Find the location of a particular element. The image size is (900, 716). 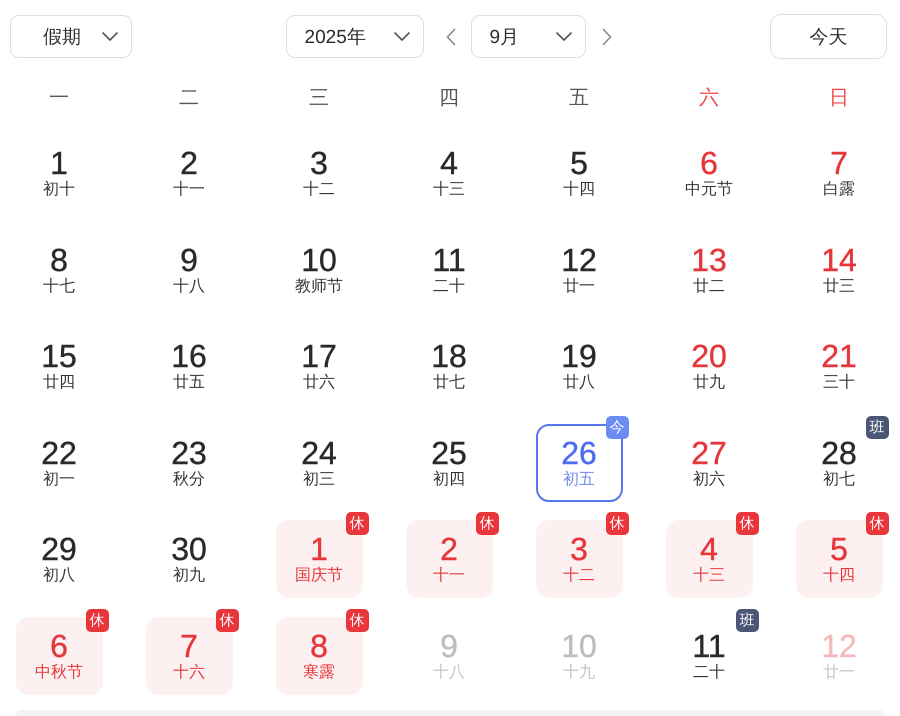

day-number: 9 is located at coordinates (189, 259).